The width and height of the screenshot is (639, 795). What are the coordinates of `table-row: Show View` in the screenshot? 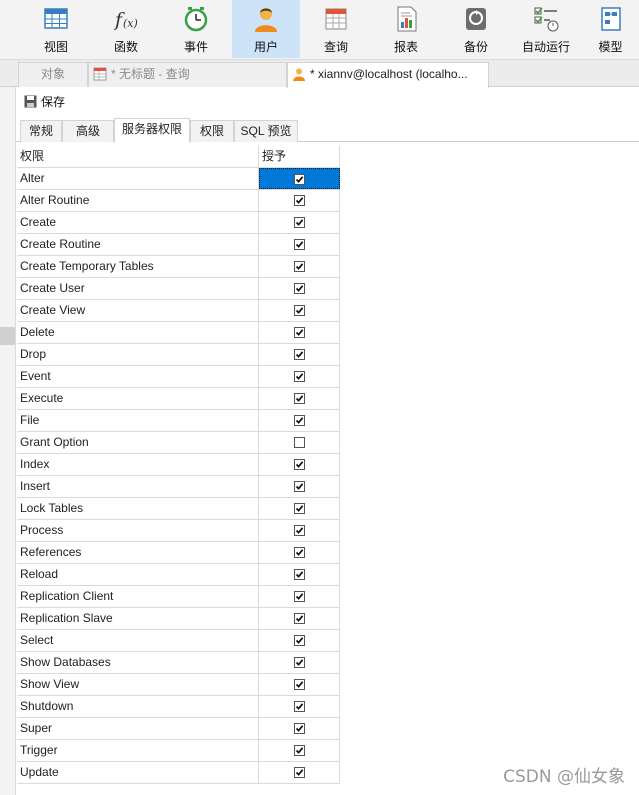 It's located at (178, 685).